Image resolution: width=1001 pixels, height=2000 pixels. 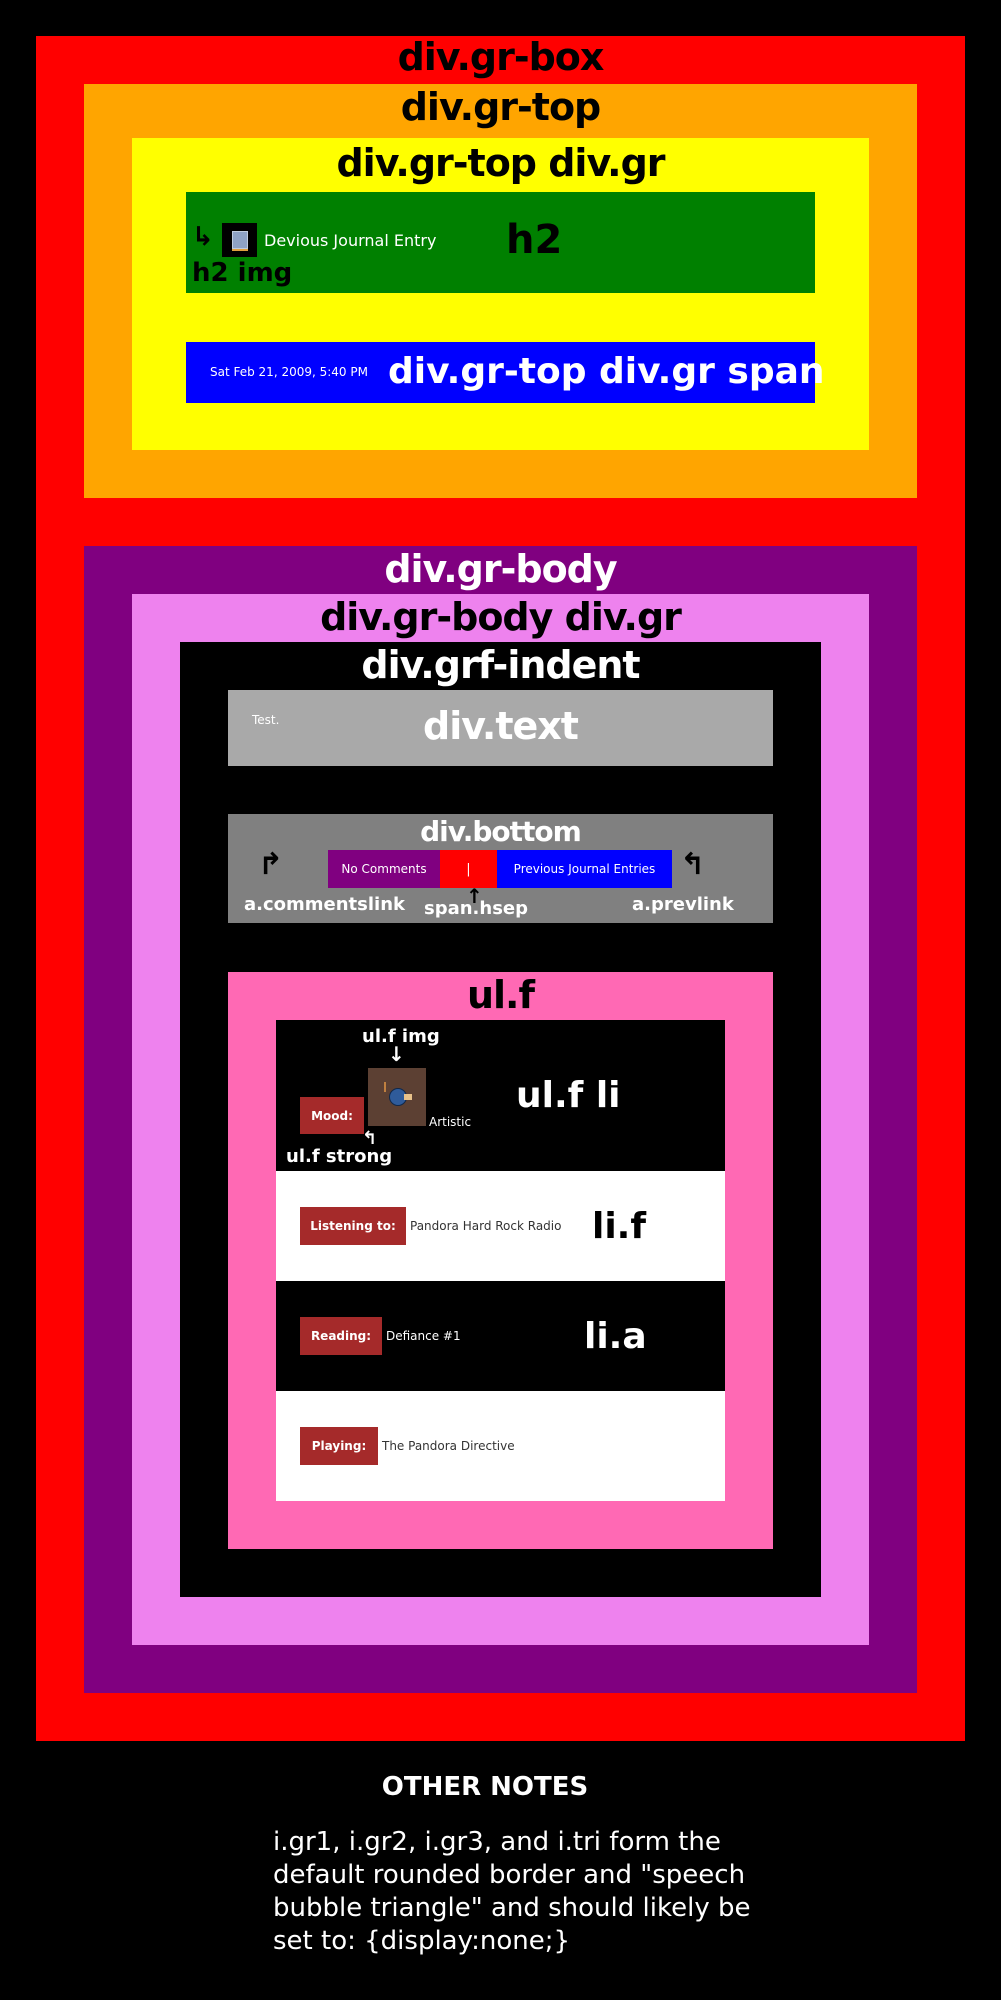 What do you see at coordinates (350, 241) in the screenshot?
I see `entry-title: Devious Journal Entry` at bounding box center [350, 241].